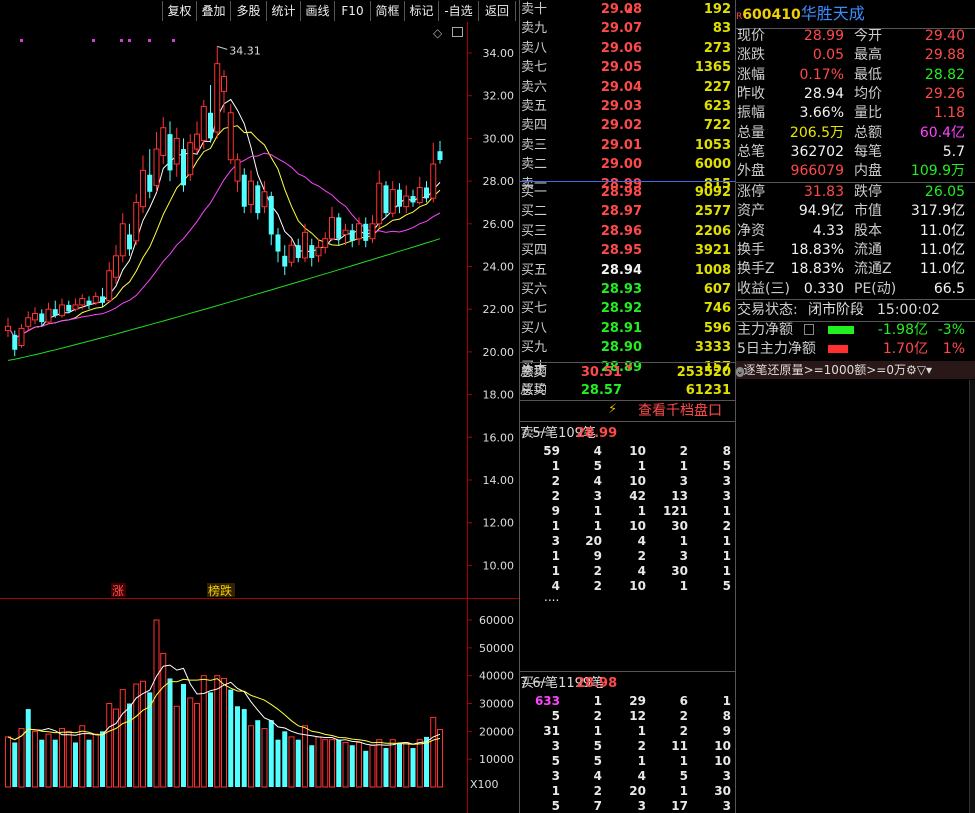 This screenshot has width=975, height=813. What do you see at coordinates (627, 308) in the screenshot?
I see `bids-level-row: 买七 28.92 746` at bounding box center [627, 308].